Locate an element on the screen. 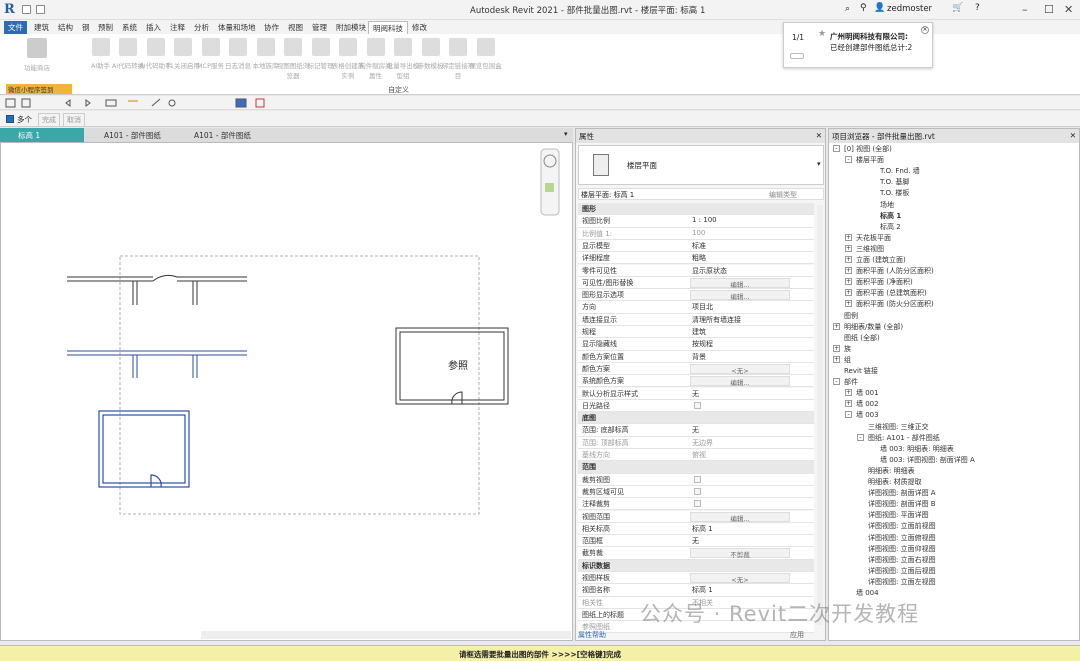 This screenshot has height=661, width=1080. browser-node: 明细表 is located at coordinates (891, 471).